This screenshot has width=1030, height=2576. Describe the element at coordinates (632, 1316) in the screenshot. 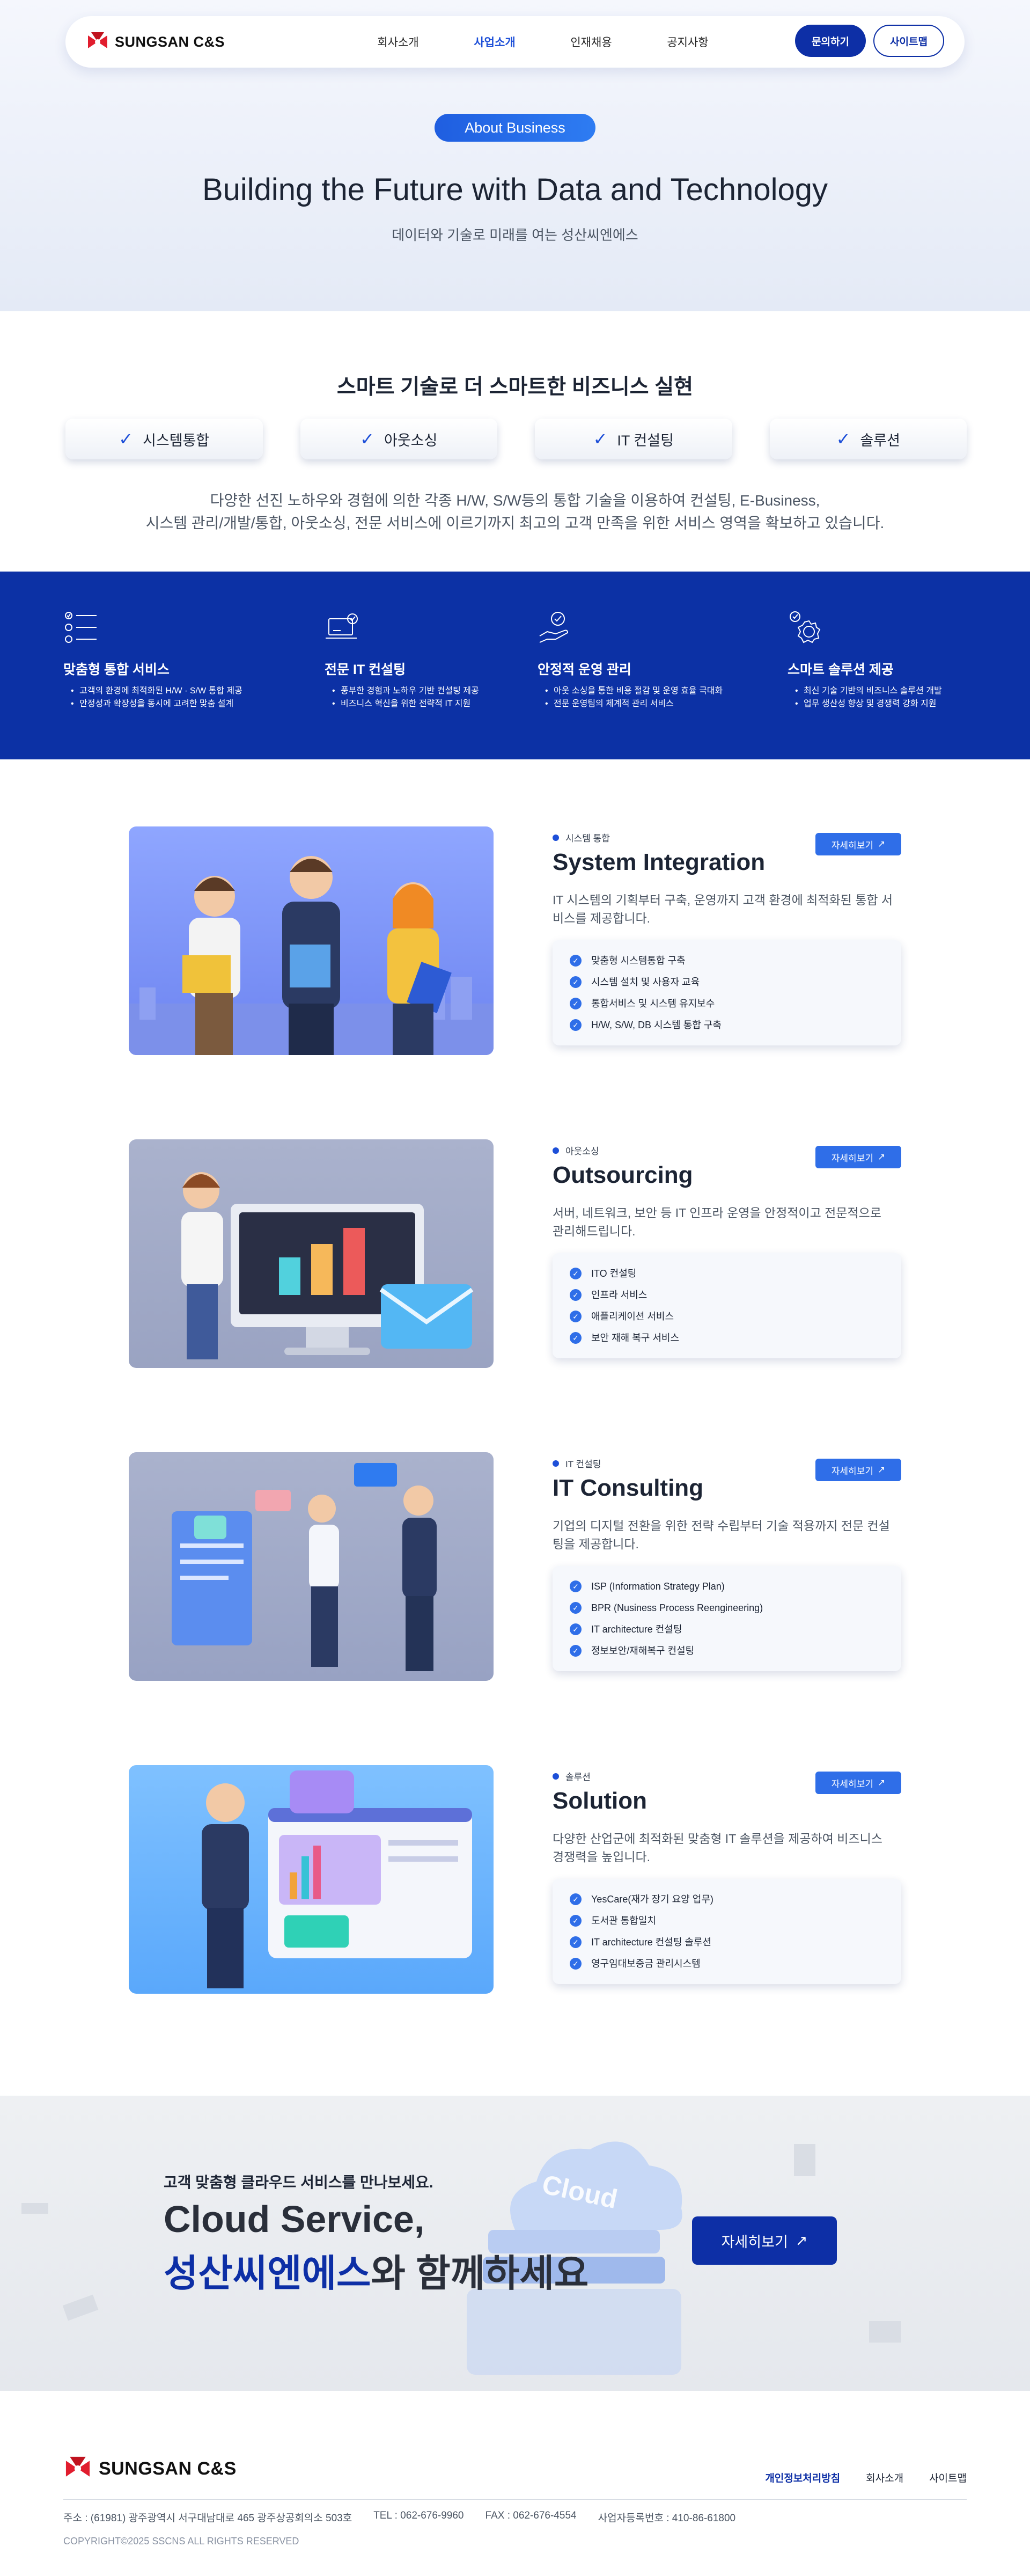

I see `list-item-label: 애플리케이션 서비스` at that location.